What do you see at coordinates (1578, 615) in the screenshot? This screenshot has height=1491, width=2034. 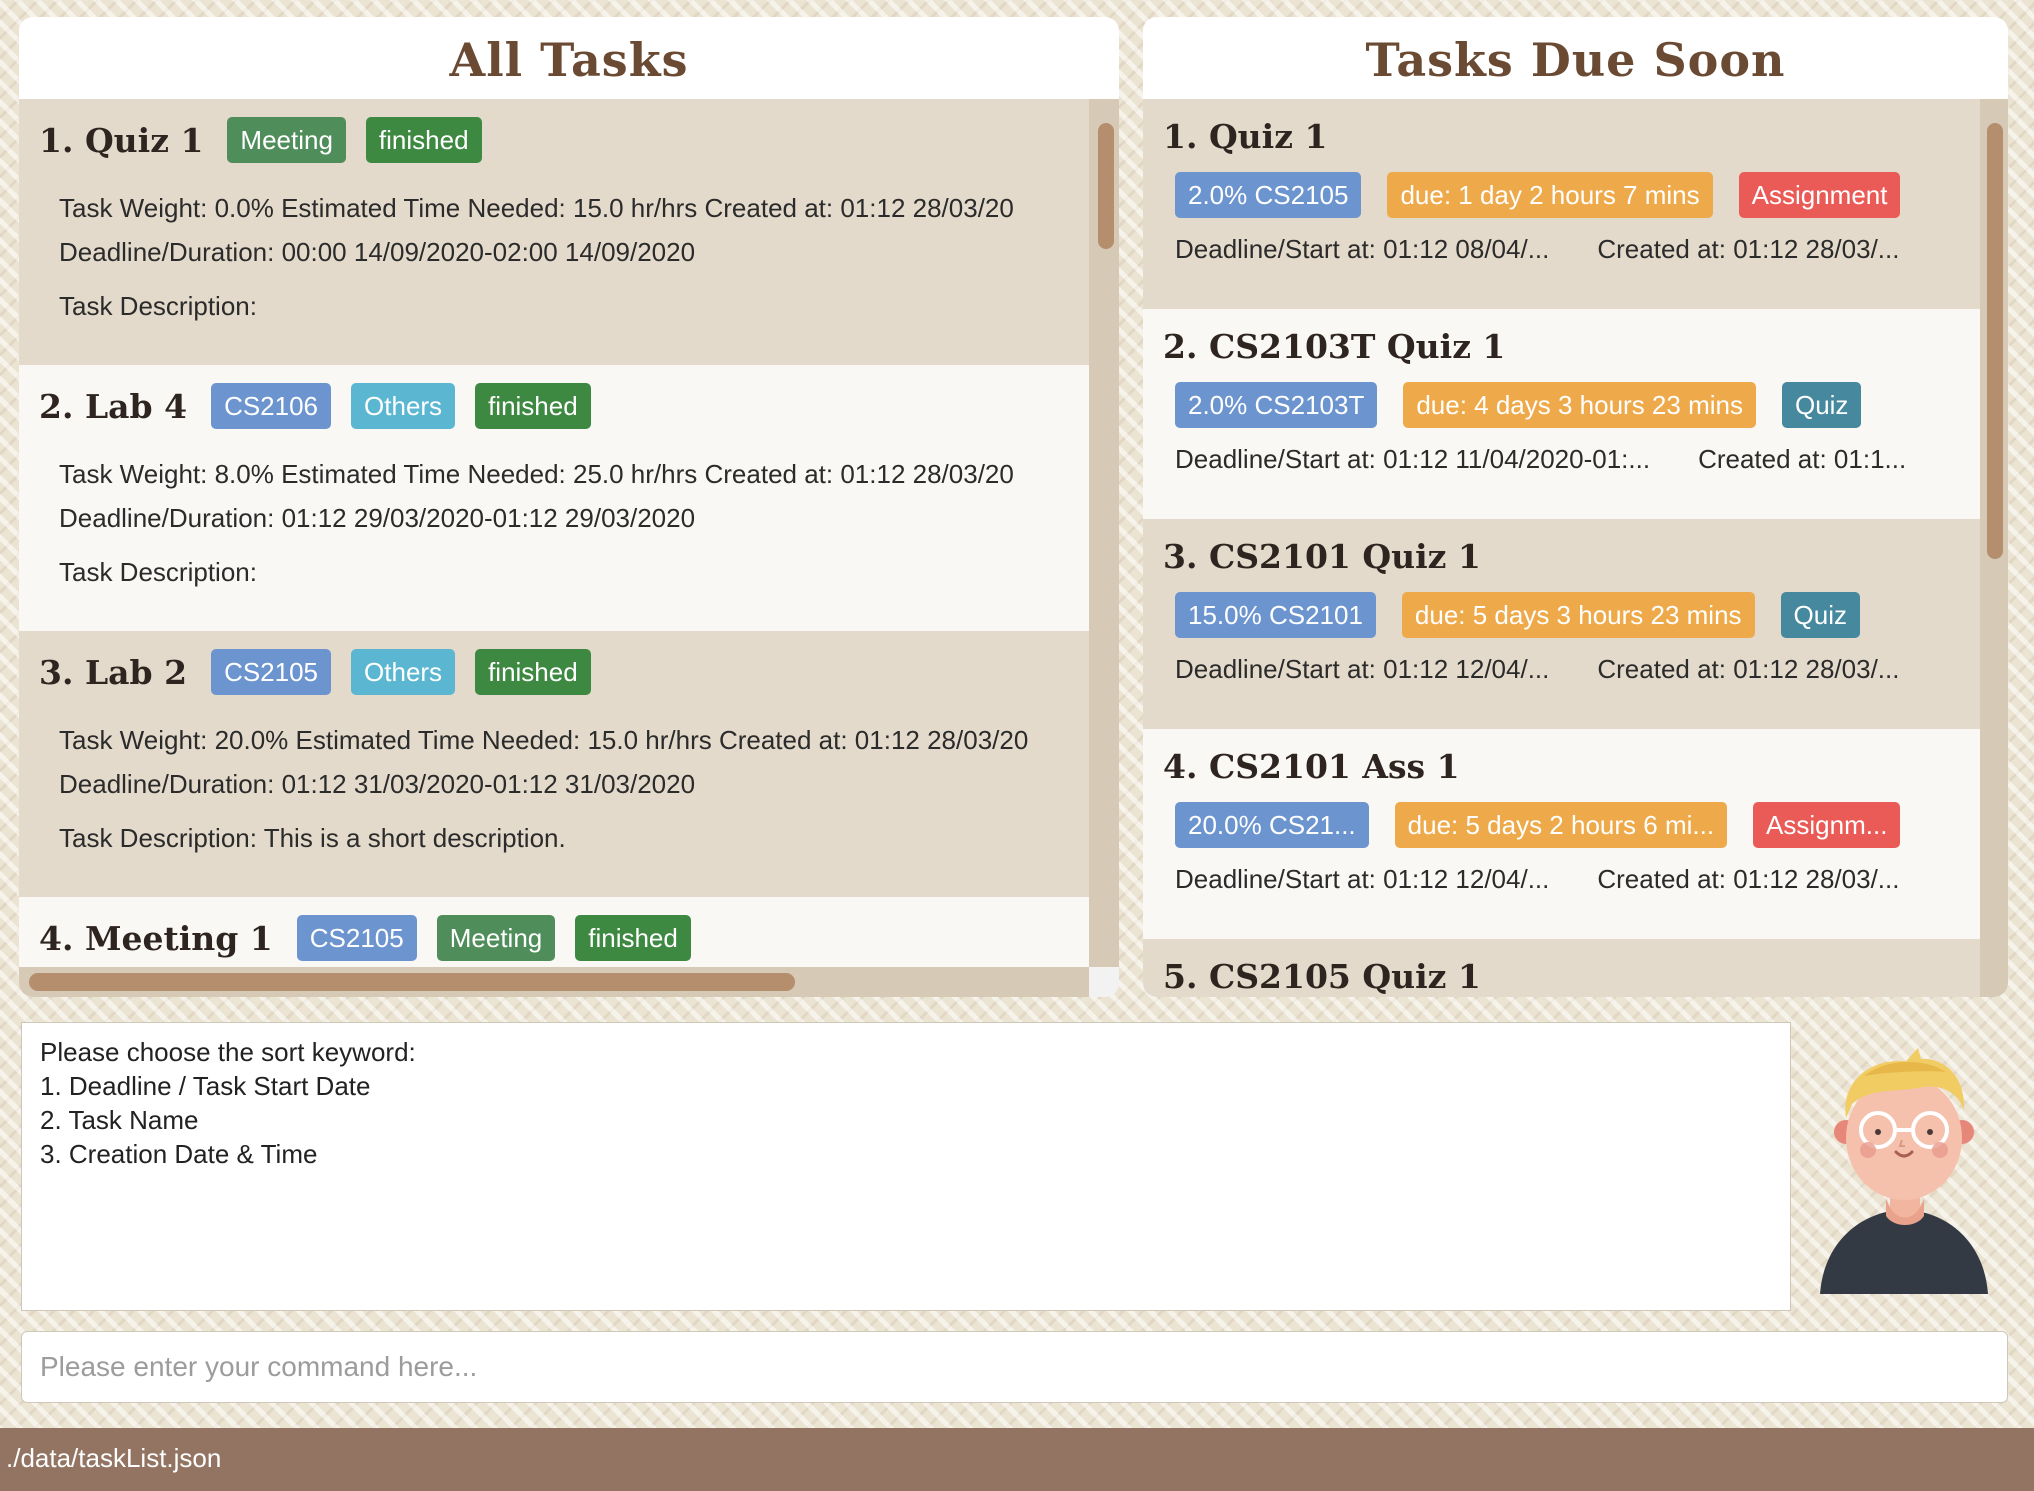 I see `due-countdown-tag: due: 5 days 3 hours 23 mins` at bounding box center [1578, 615].